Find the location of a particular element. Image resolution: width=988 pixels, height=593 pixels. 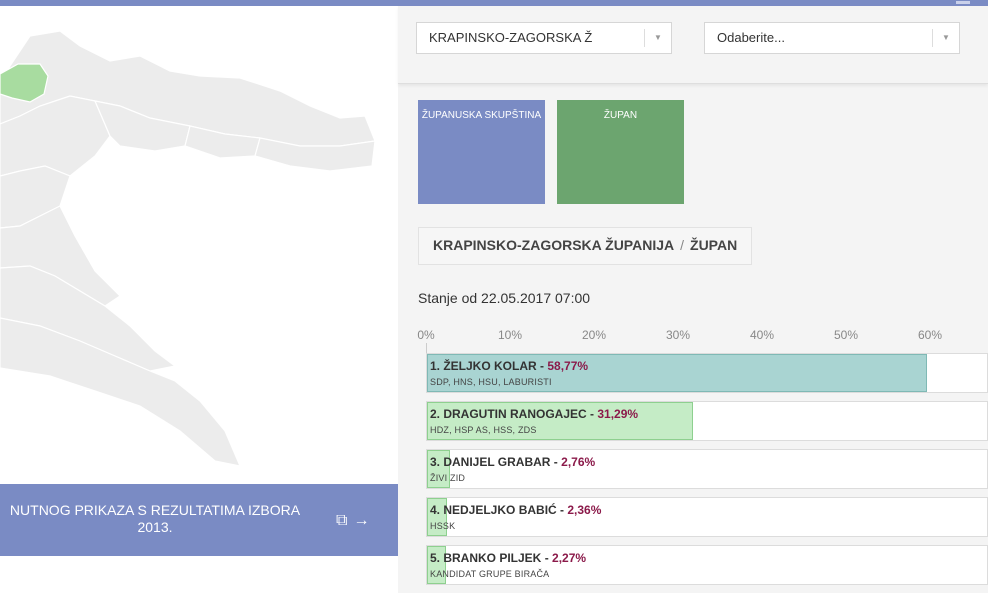

candidate-name-text: 1. ŽELJKO KOLAR is located at coordinates (483, 366).